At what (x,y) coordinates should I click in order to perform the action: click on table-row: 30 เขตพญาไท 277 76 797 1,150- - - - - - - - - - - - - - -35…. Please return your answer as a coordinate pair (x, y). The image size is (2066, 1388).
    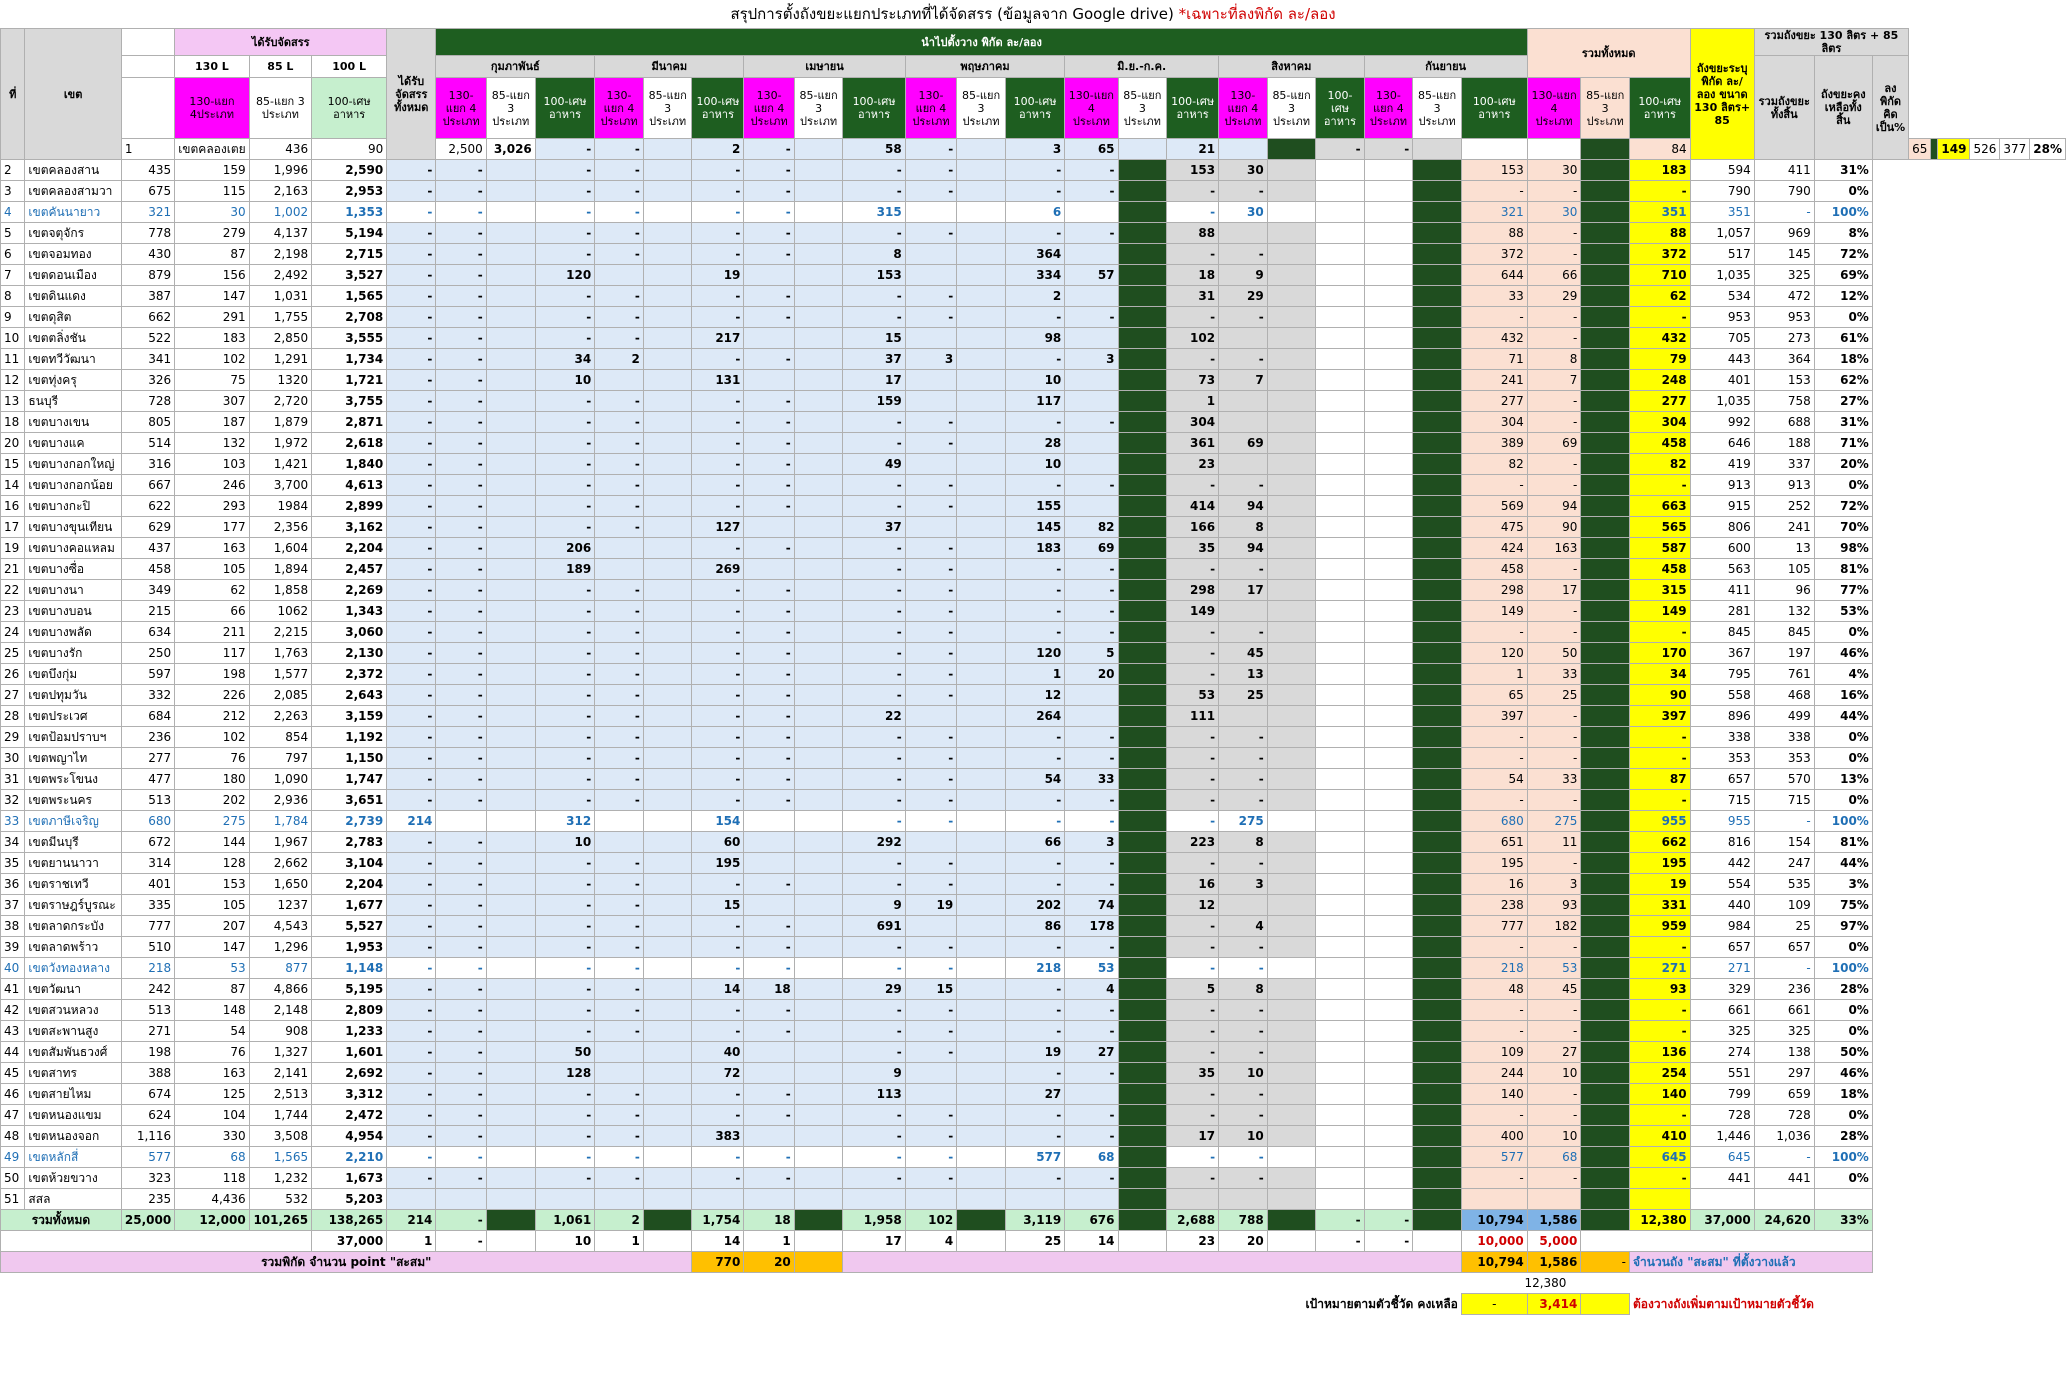
    Looking at the image, I should click on (1033, 758).